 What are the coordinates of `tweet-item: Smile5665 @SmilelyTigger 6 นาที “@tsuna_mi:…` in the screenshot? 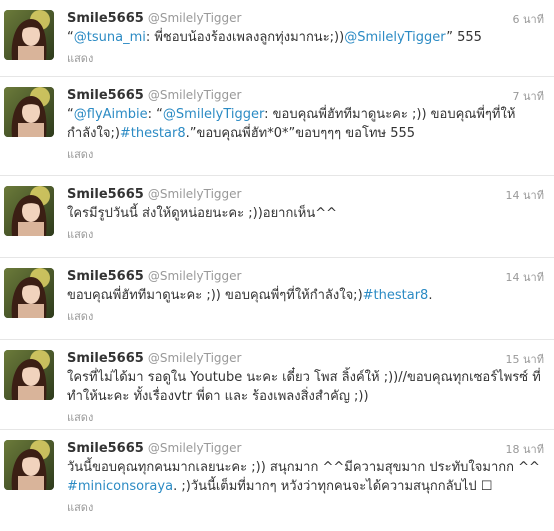 It's located at (277, 38).